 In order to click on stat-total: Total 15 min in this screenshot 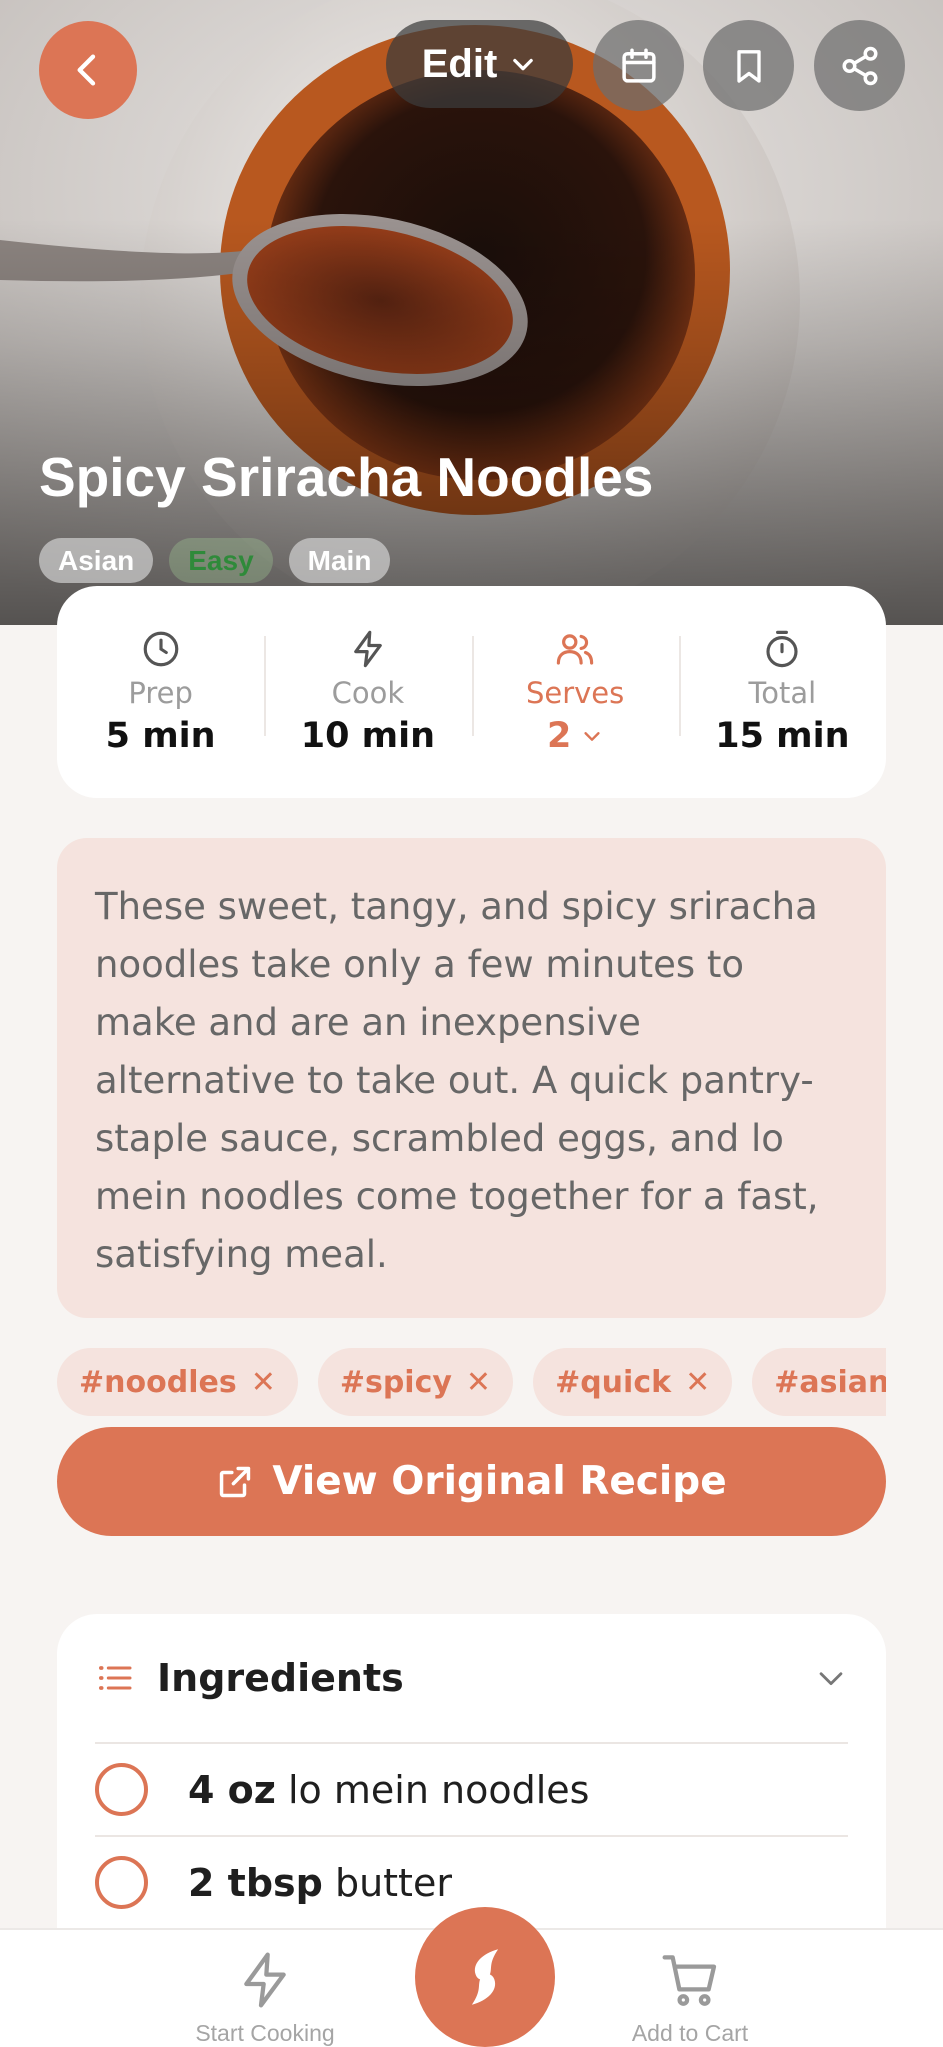, I will do `click(782, 692)`.